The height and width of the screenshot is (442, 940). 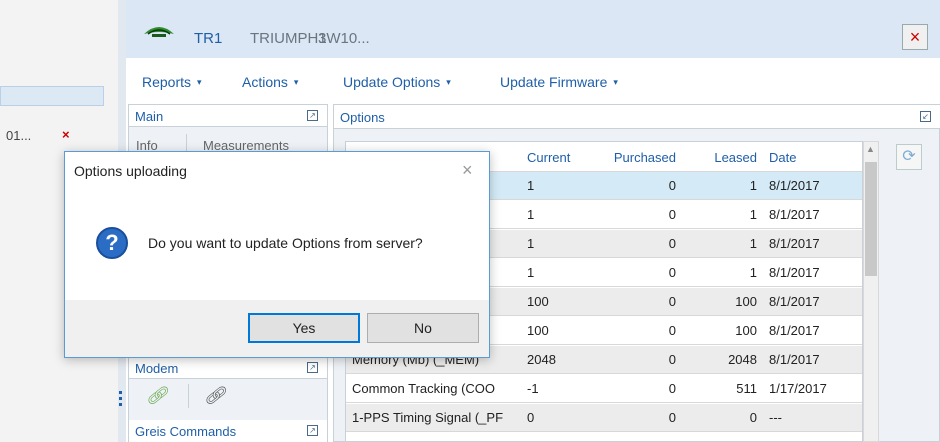 What do you see at coordinates (424, 388) in the screenshot?
I see `table-cell: Common Tracking (COO` at bounding box center [424, 388].